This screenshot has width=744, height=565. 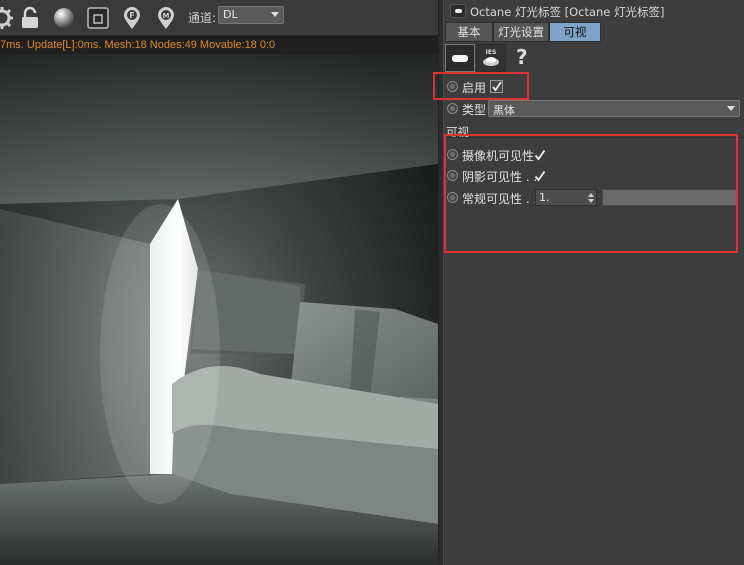 What do you see at coordinates (469, 32) in the screenshot?
I see `tab-basic: 基本` at bounding box center [469, 32].